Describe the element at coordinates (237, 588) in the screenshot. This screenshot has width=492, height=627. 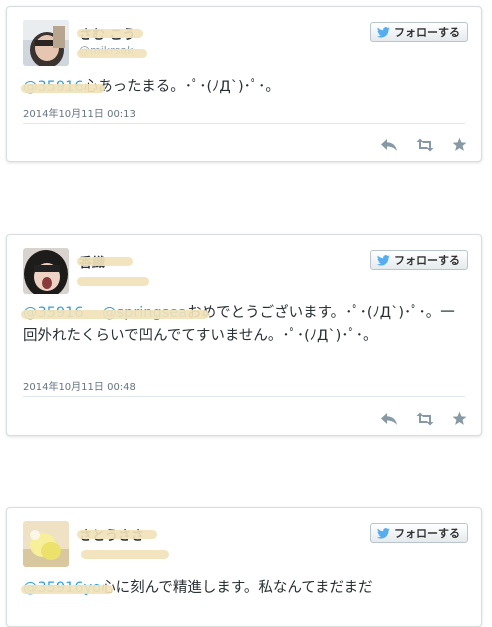
I see `tweet-body: 心に刻んで精進します。私なんてまだまだ` at that location.